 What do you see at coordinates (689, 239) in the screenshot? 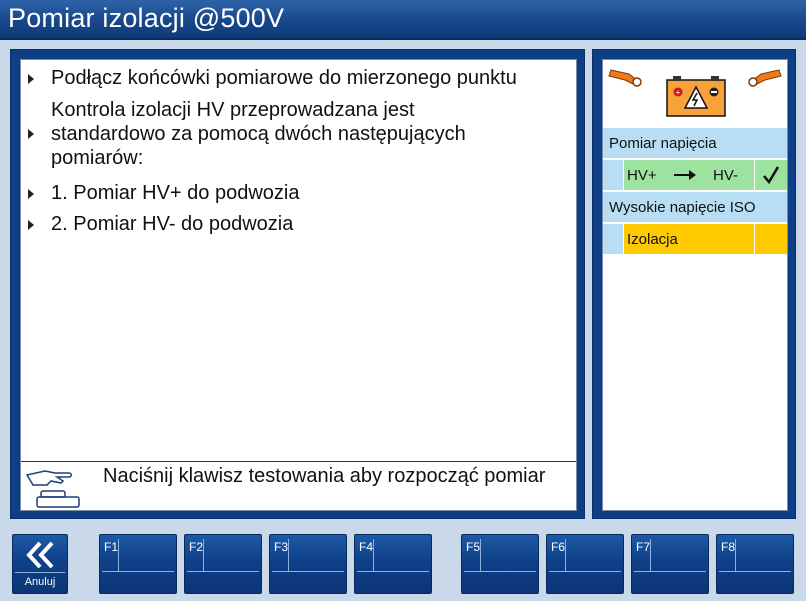
I see `iso-step-cell: Izolacja` at bounding box center [689, 239].